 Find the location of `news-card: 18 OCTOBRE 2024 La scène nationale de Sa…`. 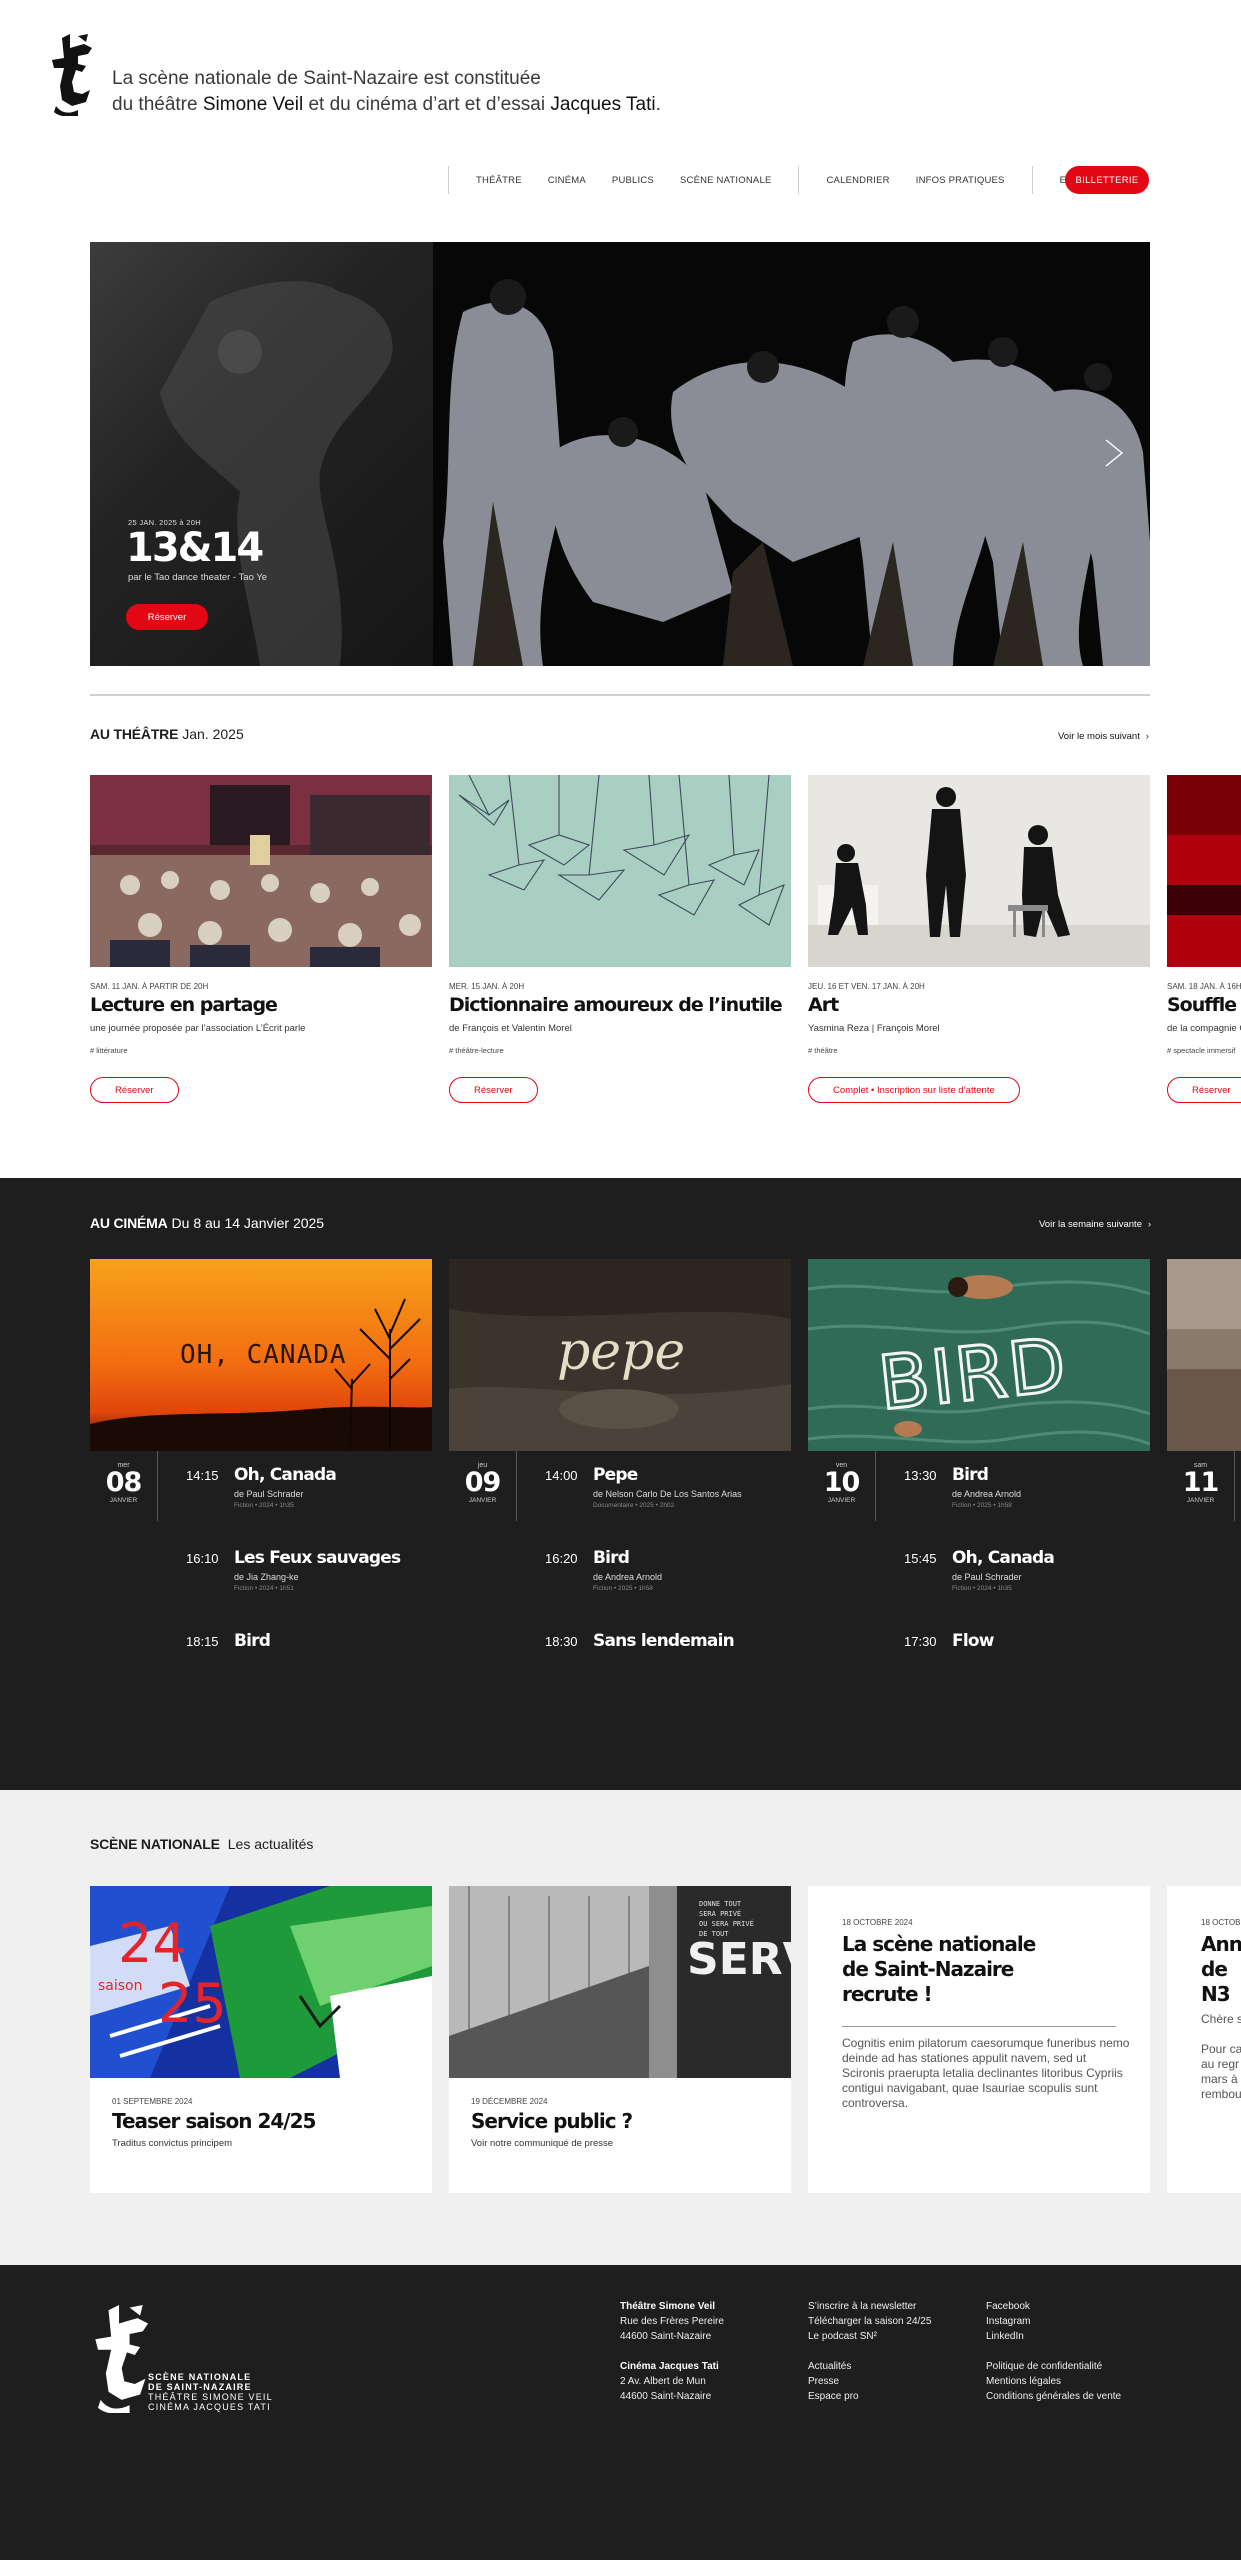

news-card: 18 OCTOBRE 2024 La scène nationale de Sa… is located at coordinates (979, 2039).